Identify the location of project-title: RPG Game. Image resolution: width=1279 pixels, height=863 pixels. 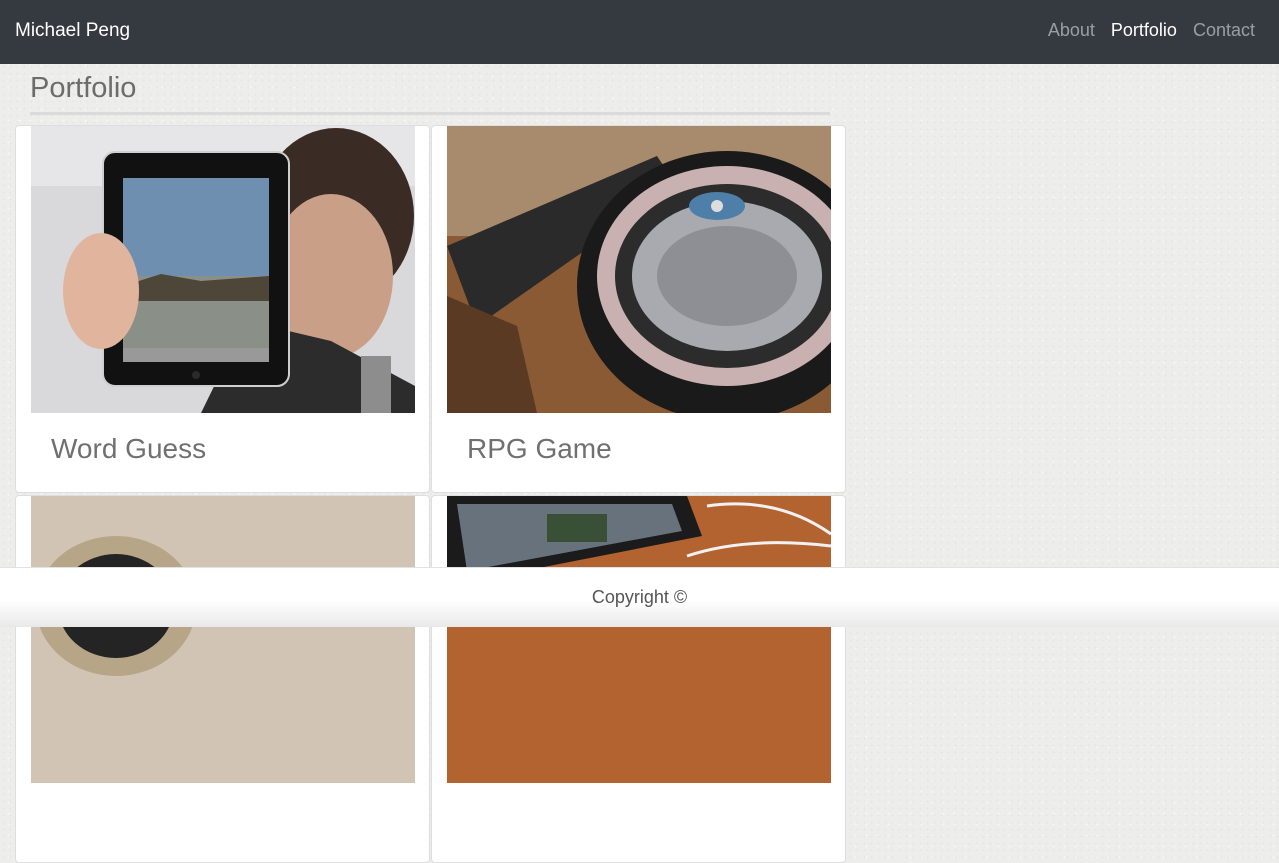
(539, 449).